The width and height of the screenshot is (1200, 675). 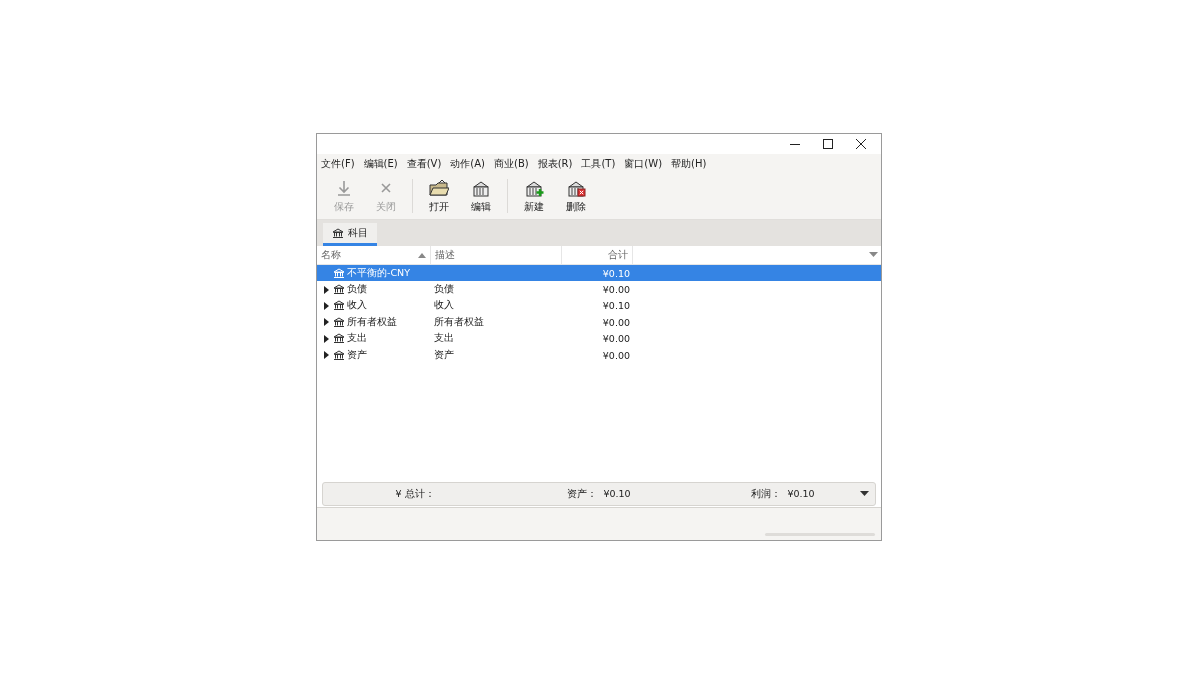 What do you see at coordinates (689, 163) in the screenshot?
I see `menu-item: 帮助(H)` at bounding box center [689, 163].